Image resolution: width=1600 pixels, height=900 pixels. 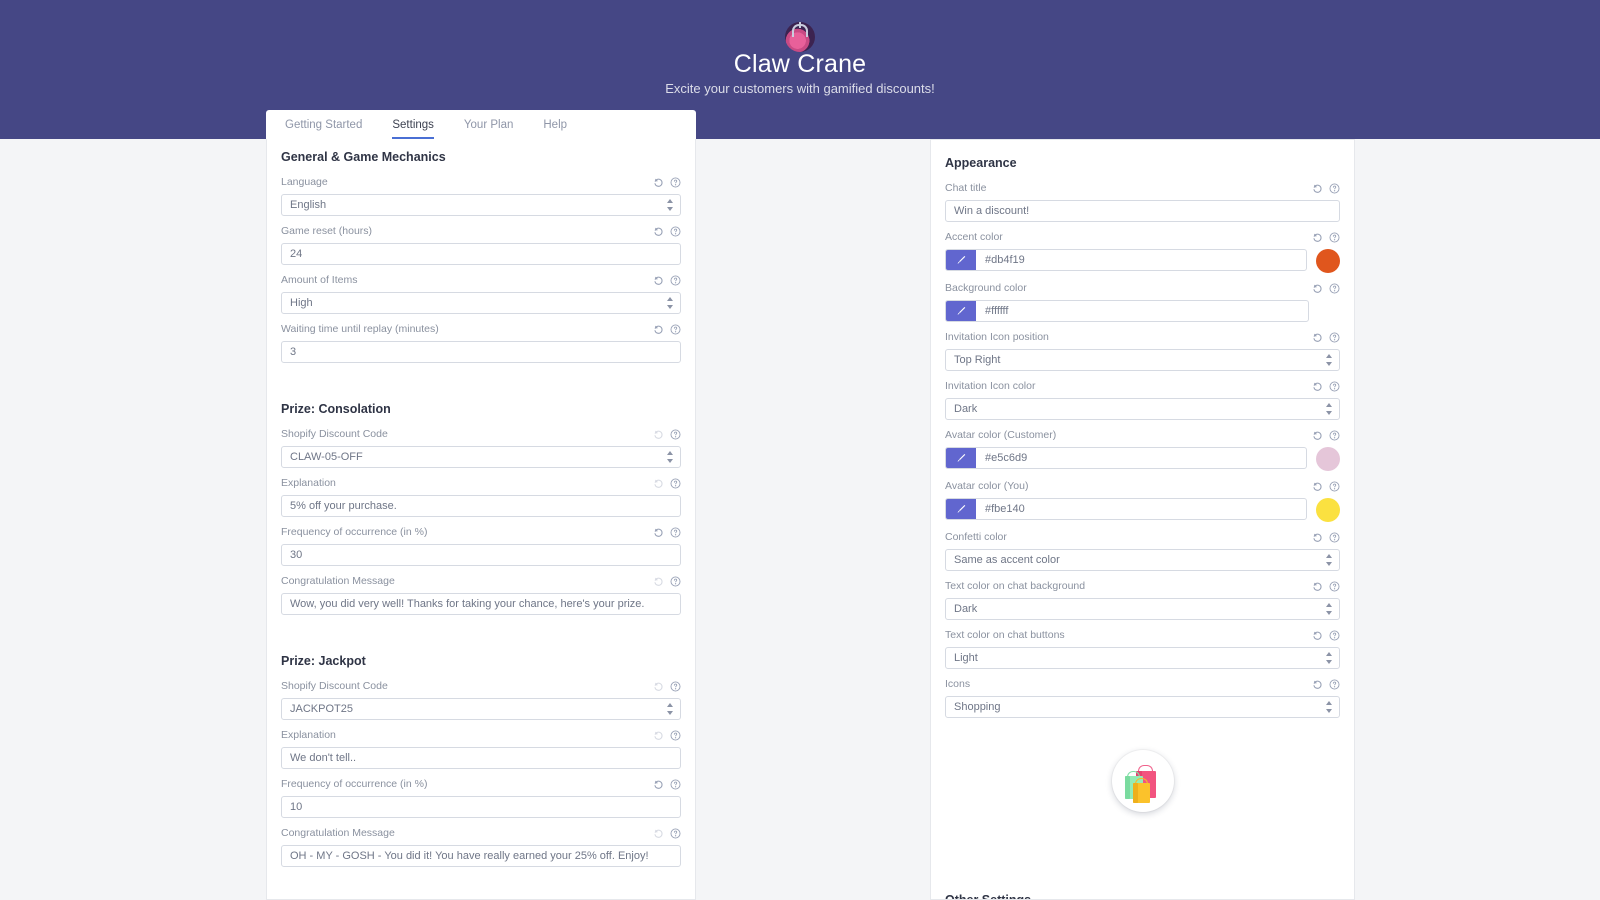 What do you see at coordinates (323, 124) in the screenshot?
I see `tab-getting-started: Getting Started` at bounding box center [323, 124].